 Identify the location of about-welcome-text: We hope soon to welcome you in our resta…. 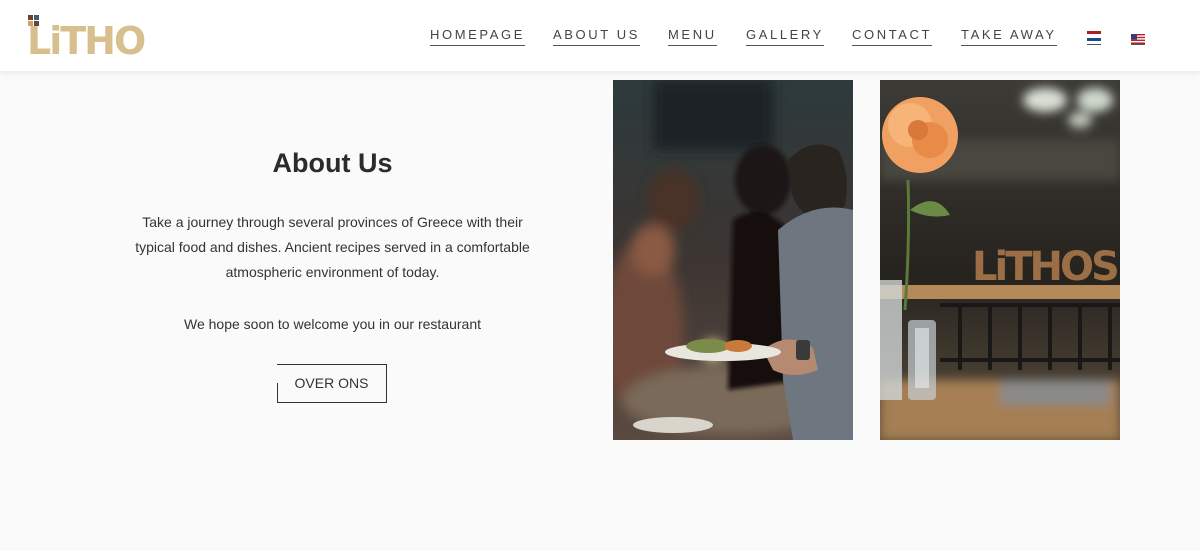
(332, 324).